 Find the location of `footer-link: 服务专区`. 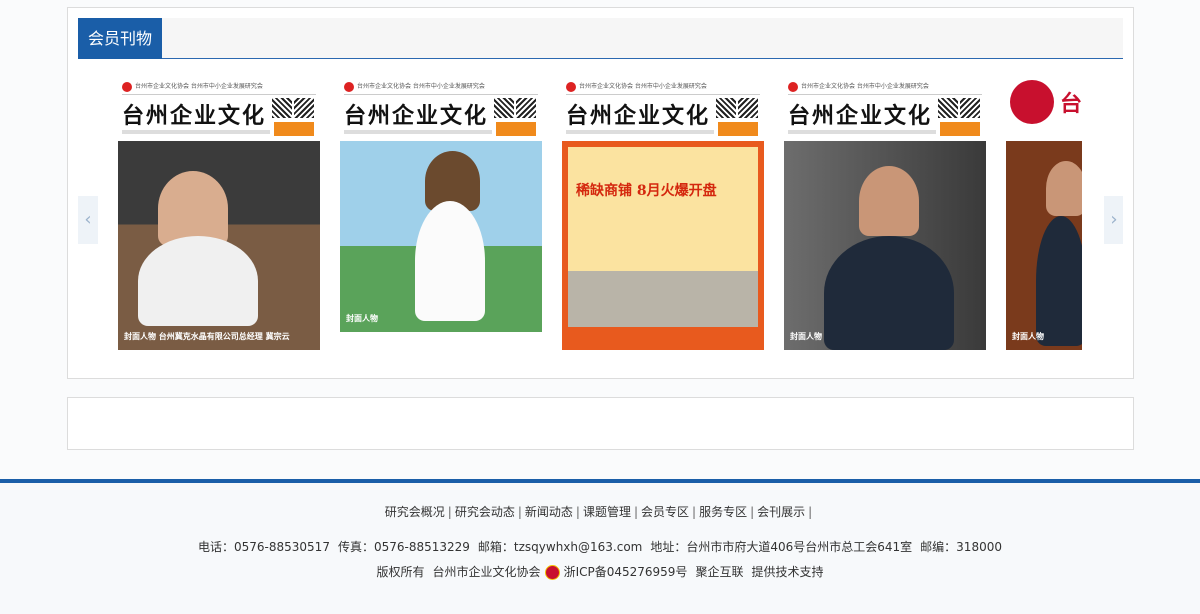

footer-link: 服务专区 is located at coordinates (723, 512).